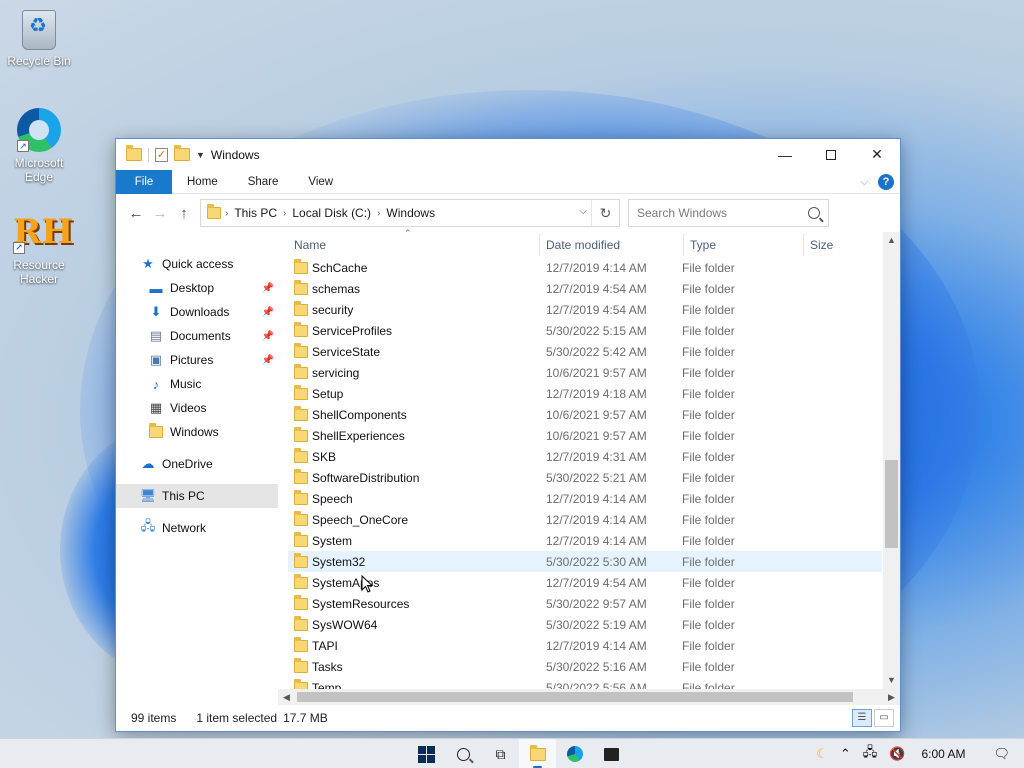 The width and height of the screenshot is (1024, 768). Describe the element at coordinates (320, 182) in the screenshot. I see `tab-view: View` at that location.